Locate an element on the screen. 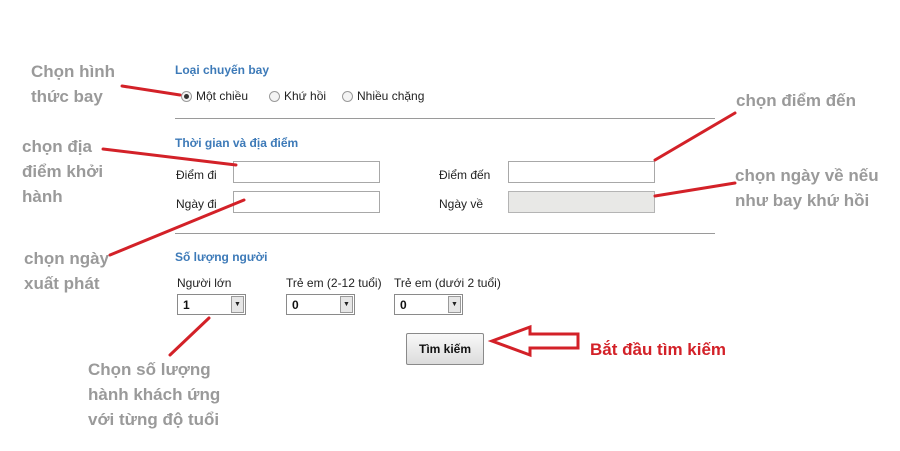 This screenshot has width=900, height=451. annotation-passengers-line-2: hành khách ứng is located at coordinates (154, 394).